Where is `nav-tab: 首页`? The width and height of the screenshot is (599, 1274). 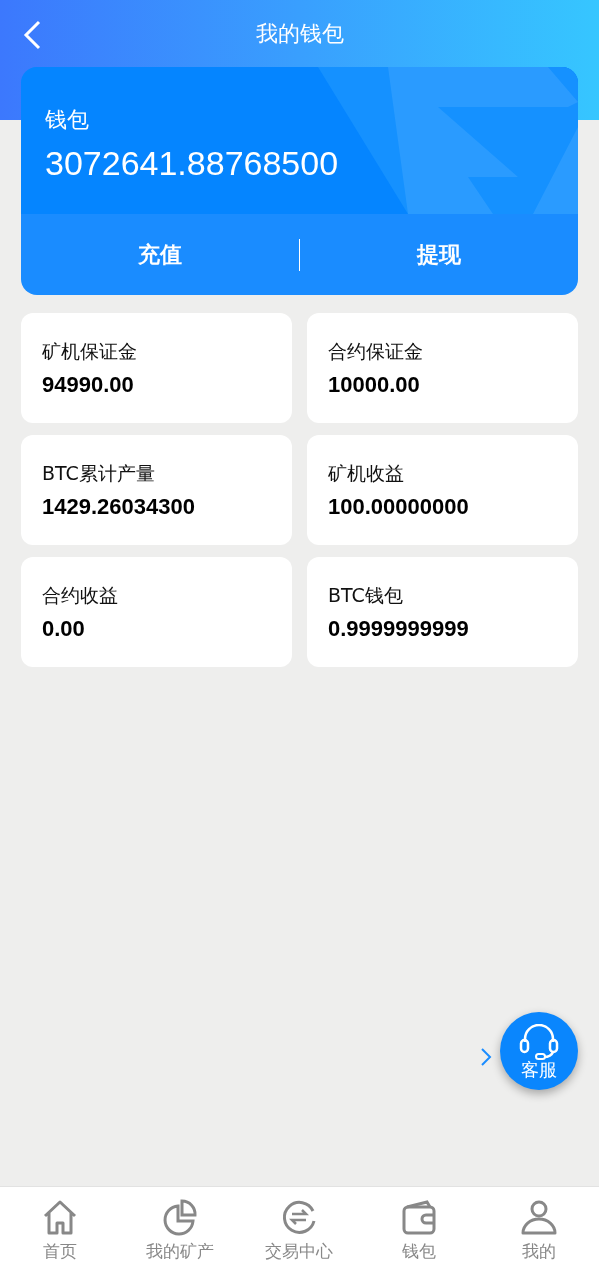
nav-tab: 首页 is located at coordinates (60, 1230).